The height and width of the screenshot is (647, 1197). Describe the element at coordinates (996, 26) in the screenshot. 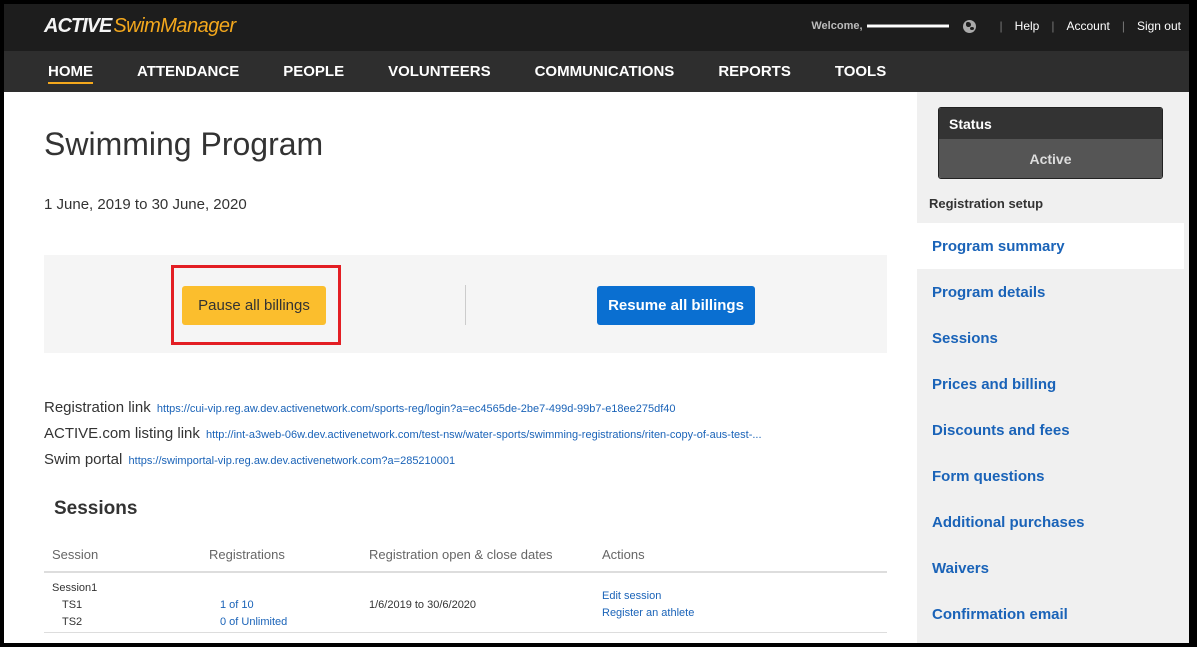

I see `user-menu: Welcome, | Help | Account | Sign out` at that location.